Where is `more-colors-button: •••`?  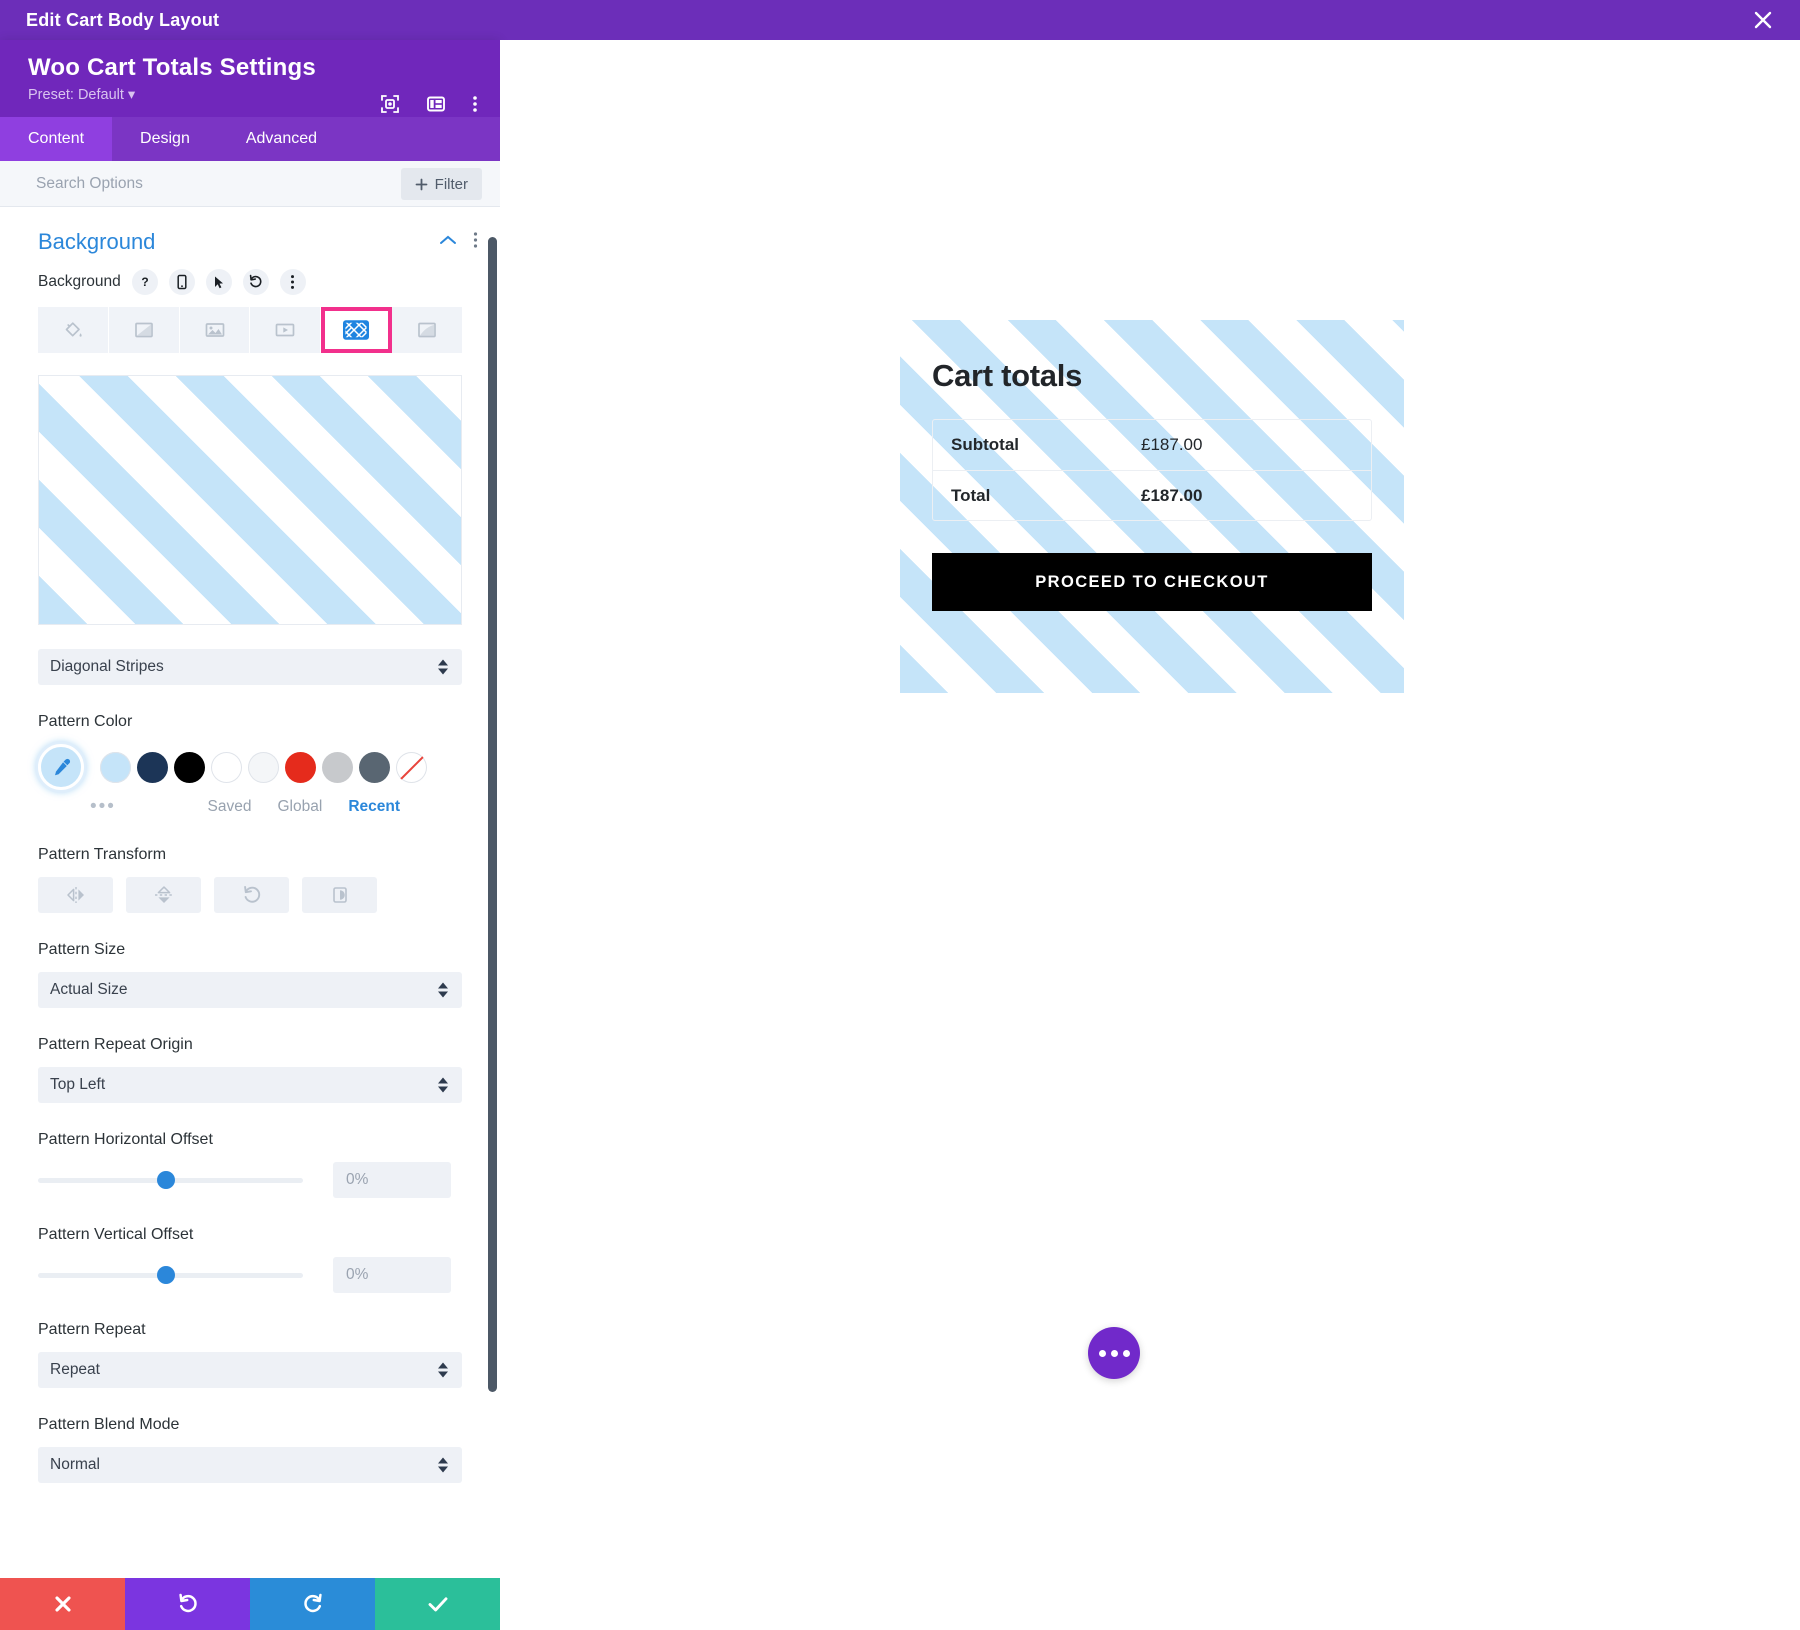
more-colors-button: ••• is located at coordinates (110, 807).